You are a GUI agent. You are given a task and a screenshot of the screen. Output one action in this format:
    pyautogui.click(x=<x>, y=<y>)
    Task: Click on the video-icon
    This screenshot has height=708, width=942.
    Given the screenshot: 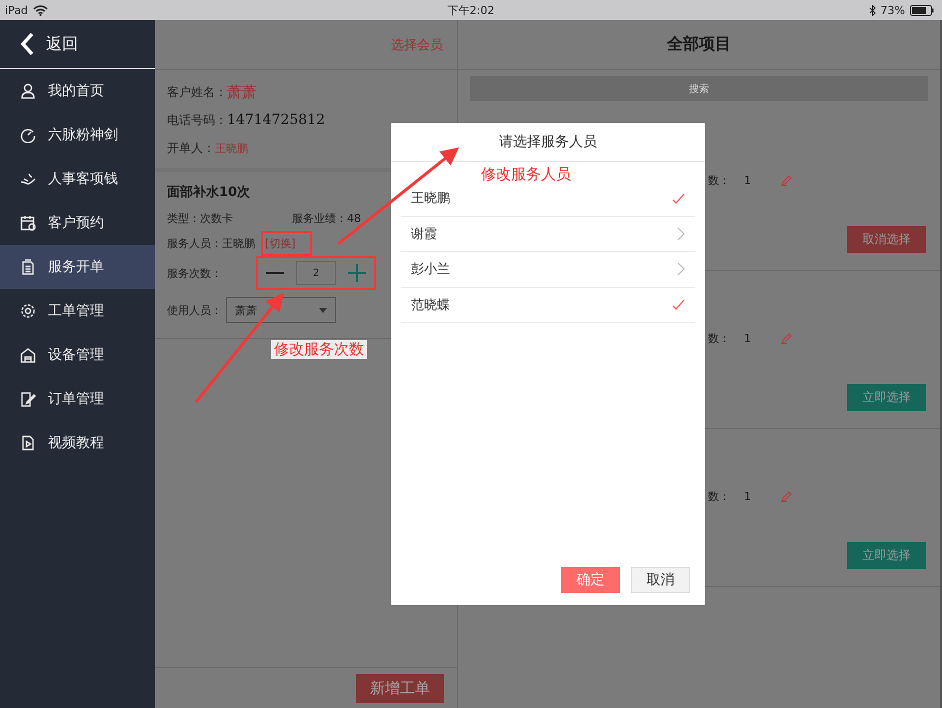 What is the action you would take?
    pyautogui.click(x=28, y=443)
    